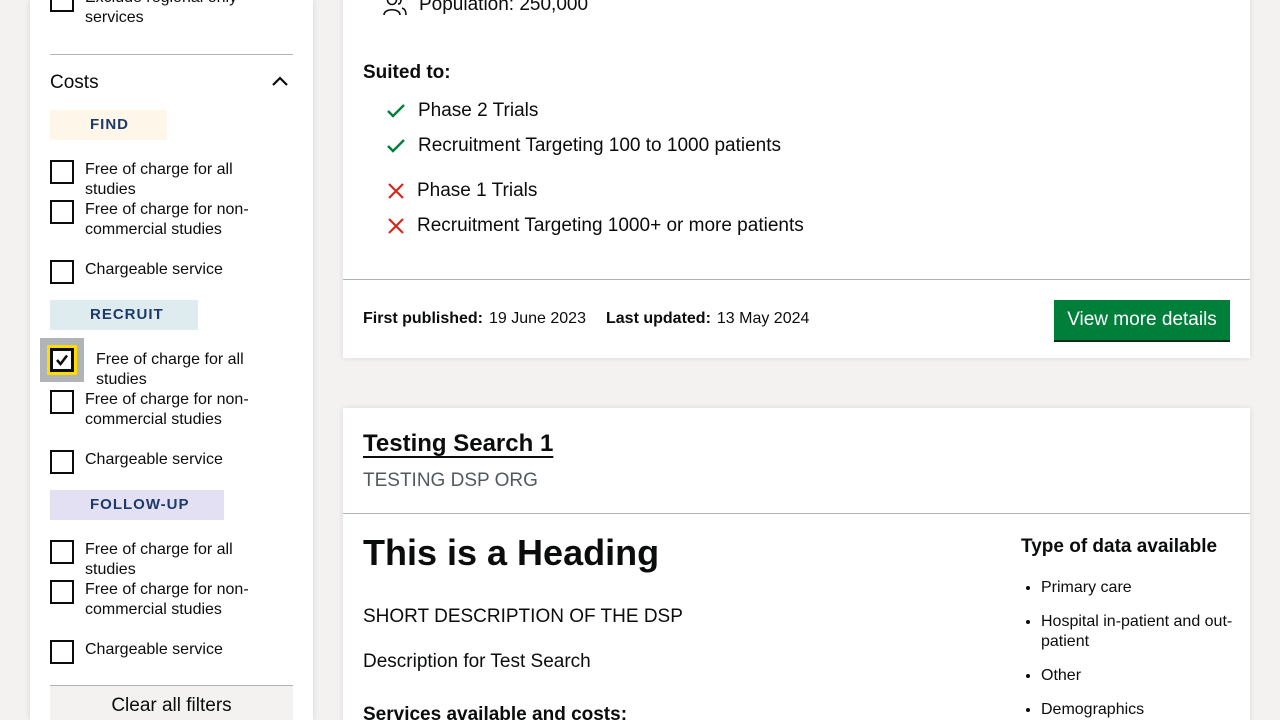  I want to click on suited-title: Suited to:, so click(407, 72).